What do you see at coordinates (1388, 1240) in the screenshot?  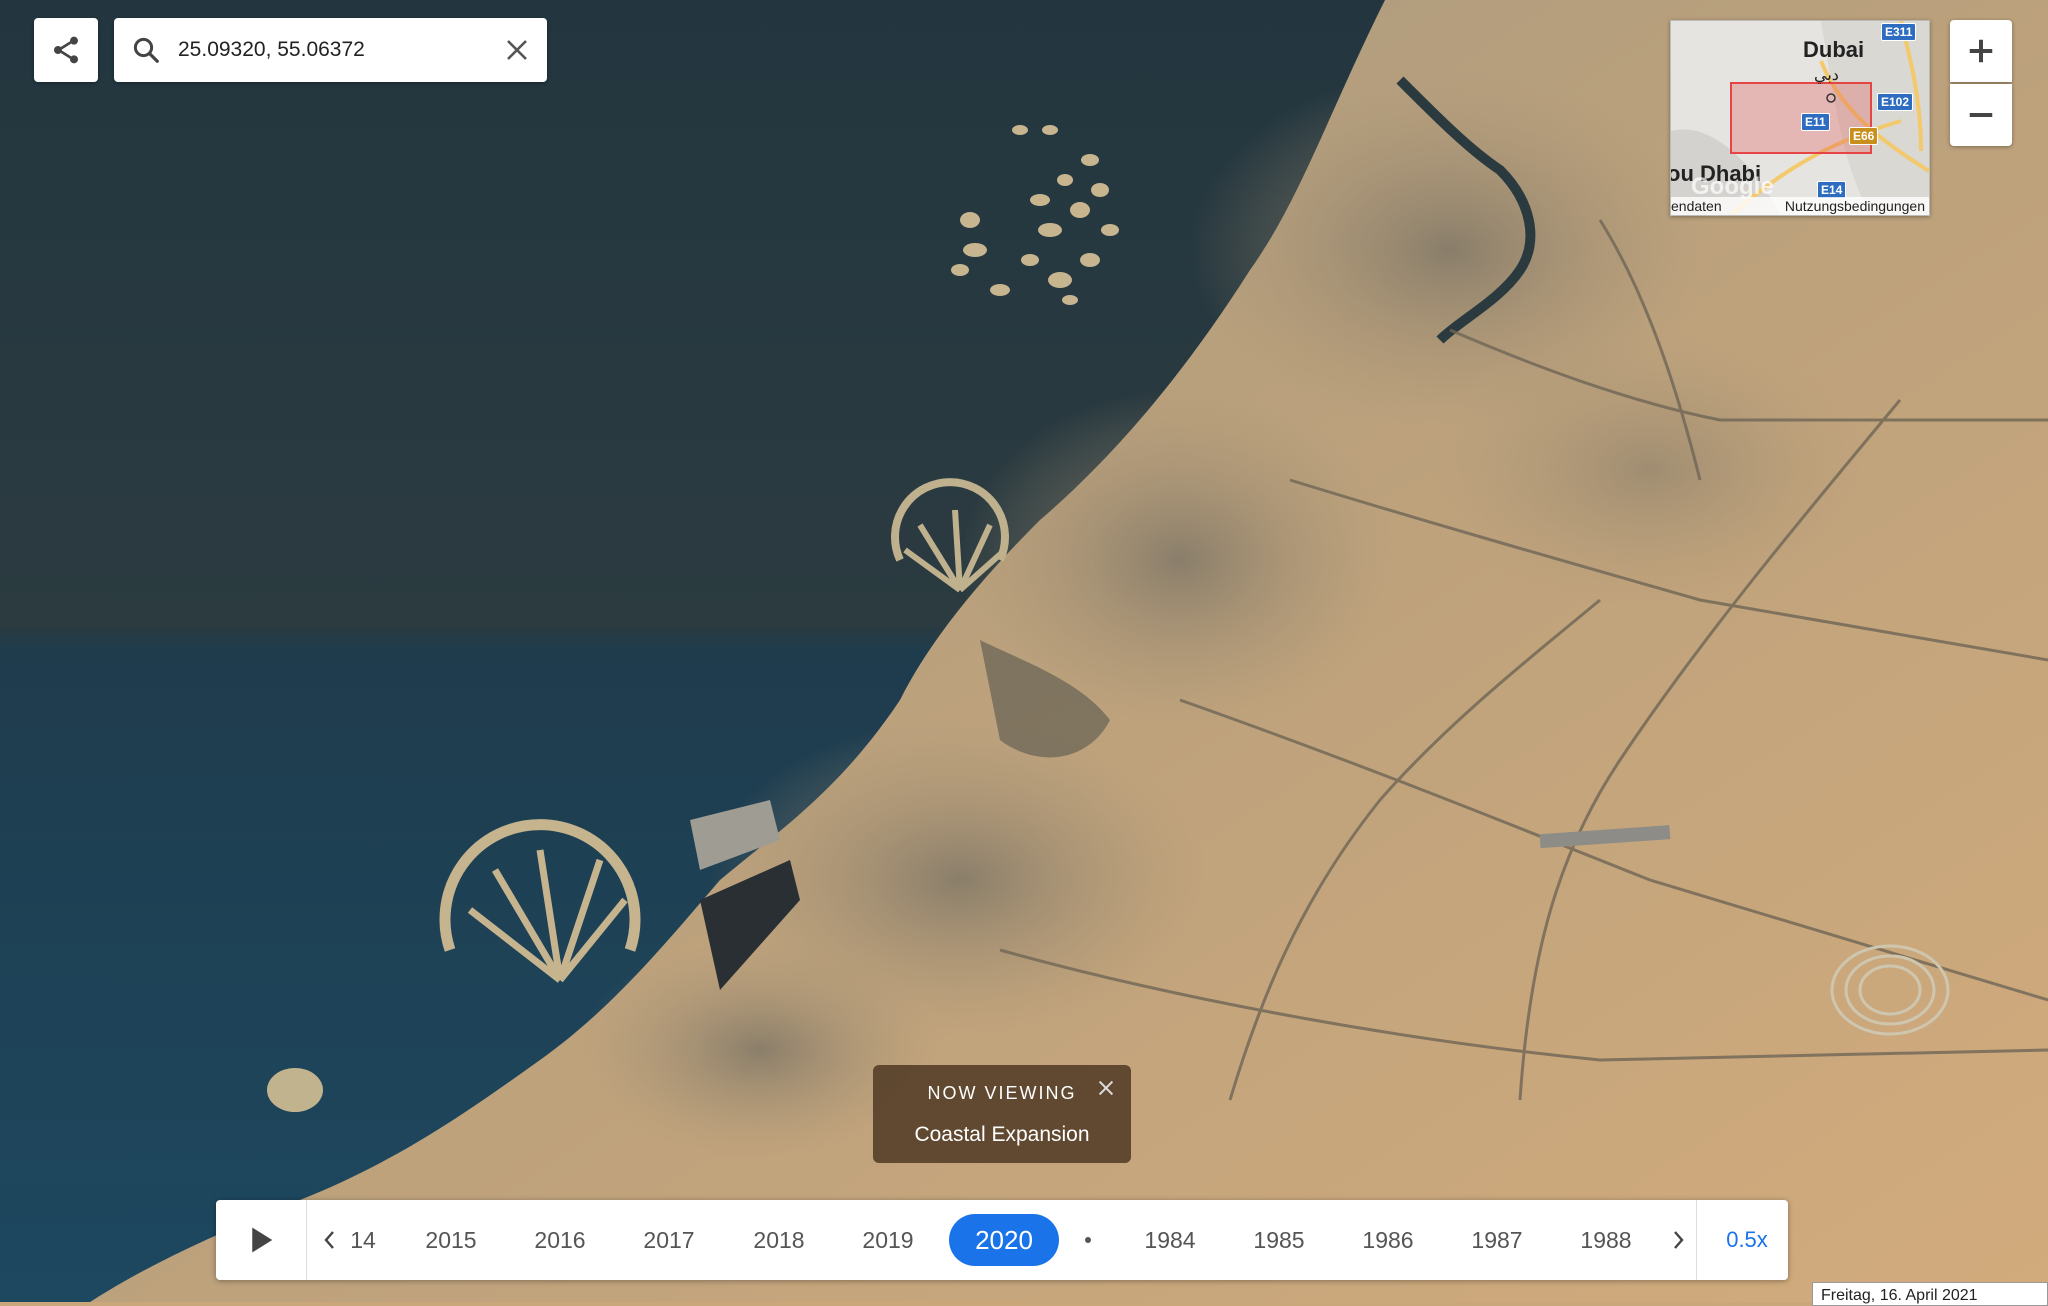 I see `timeline-year: 1986` at bounding box center [1388, 1240].